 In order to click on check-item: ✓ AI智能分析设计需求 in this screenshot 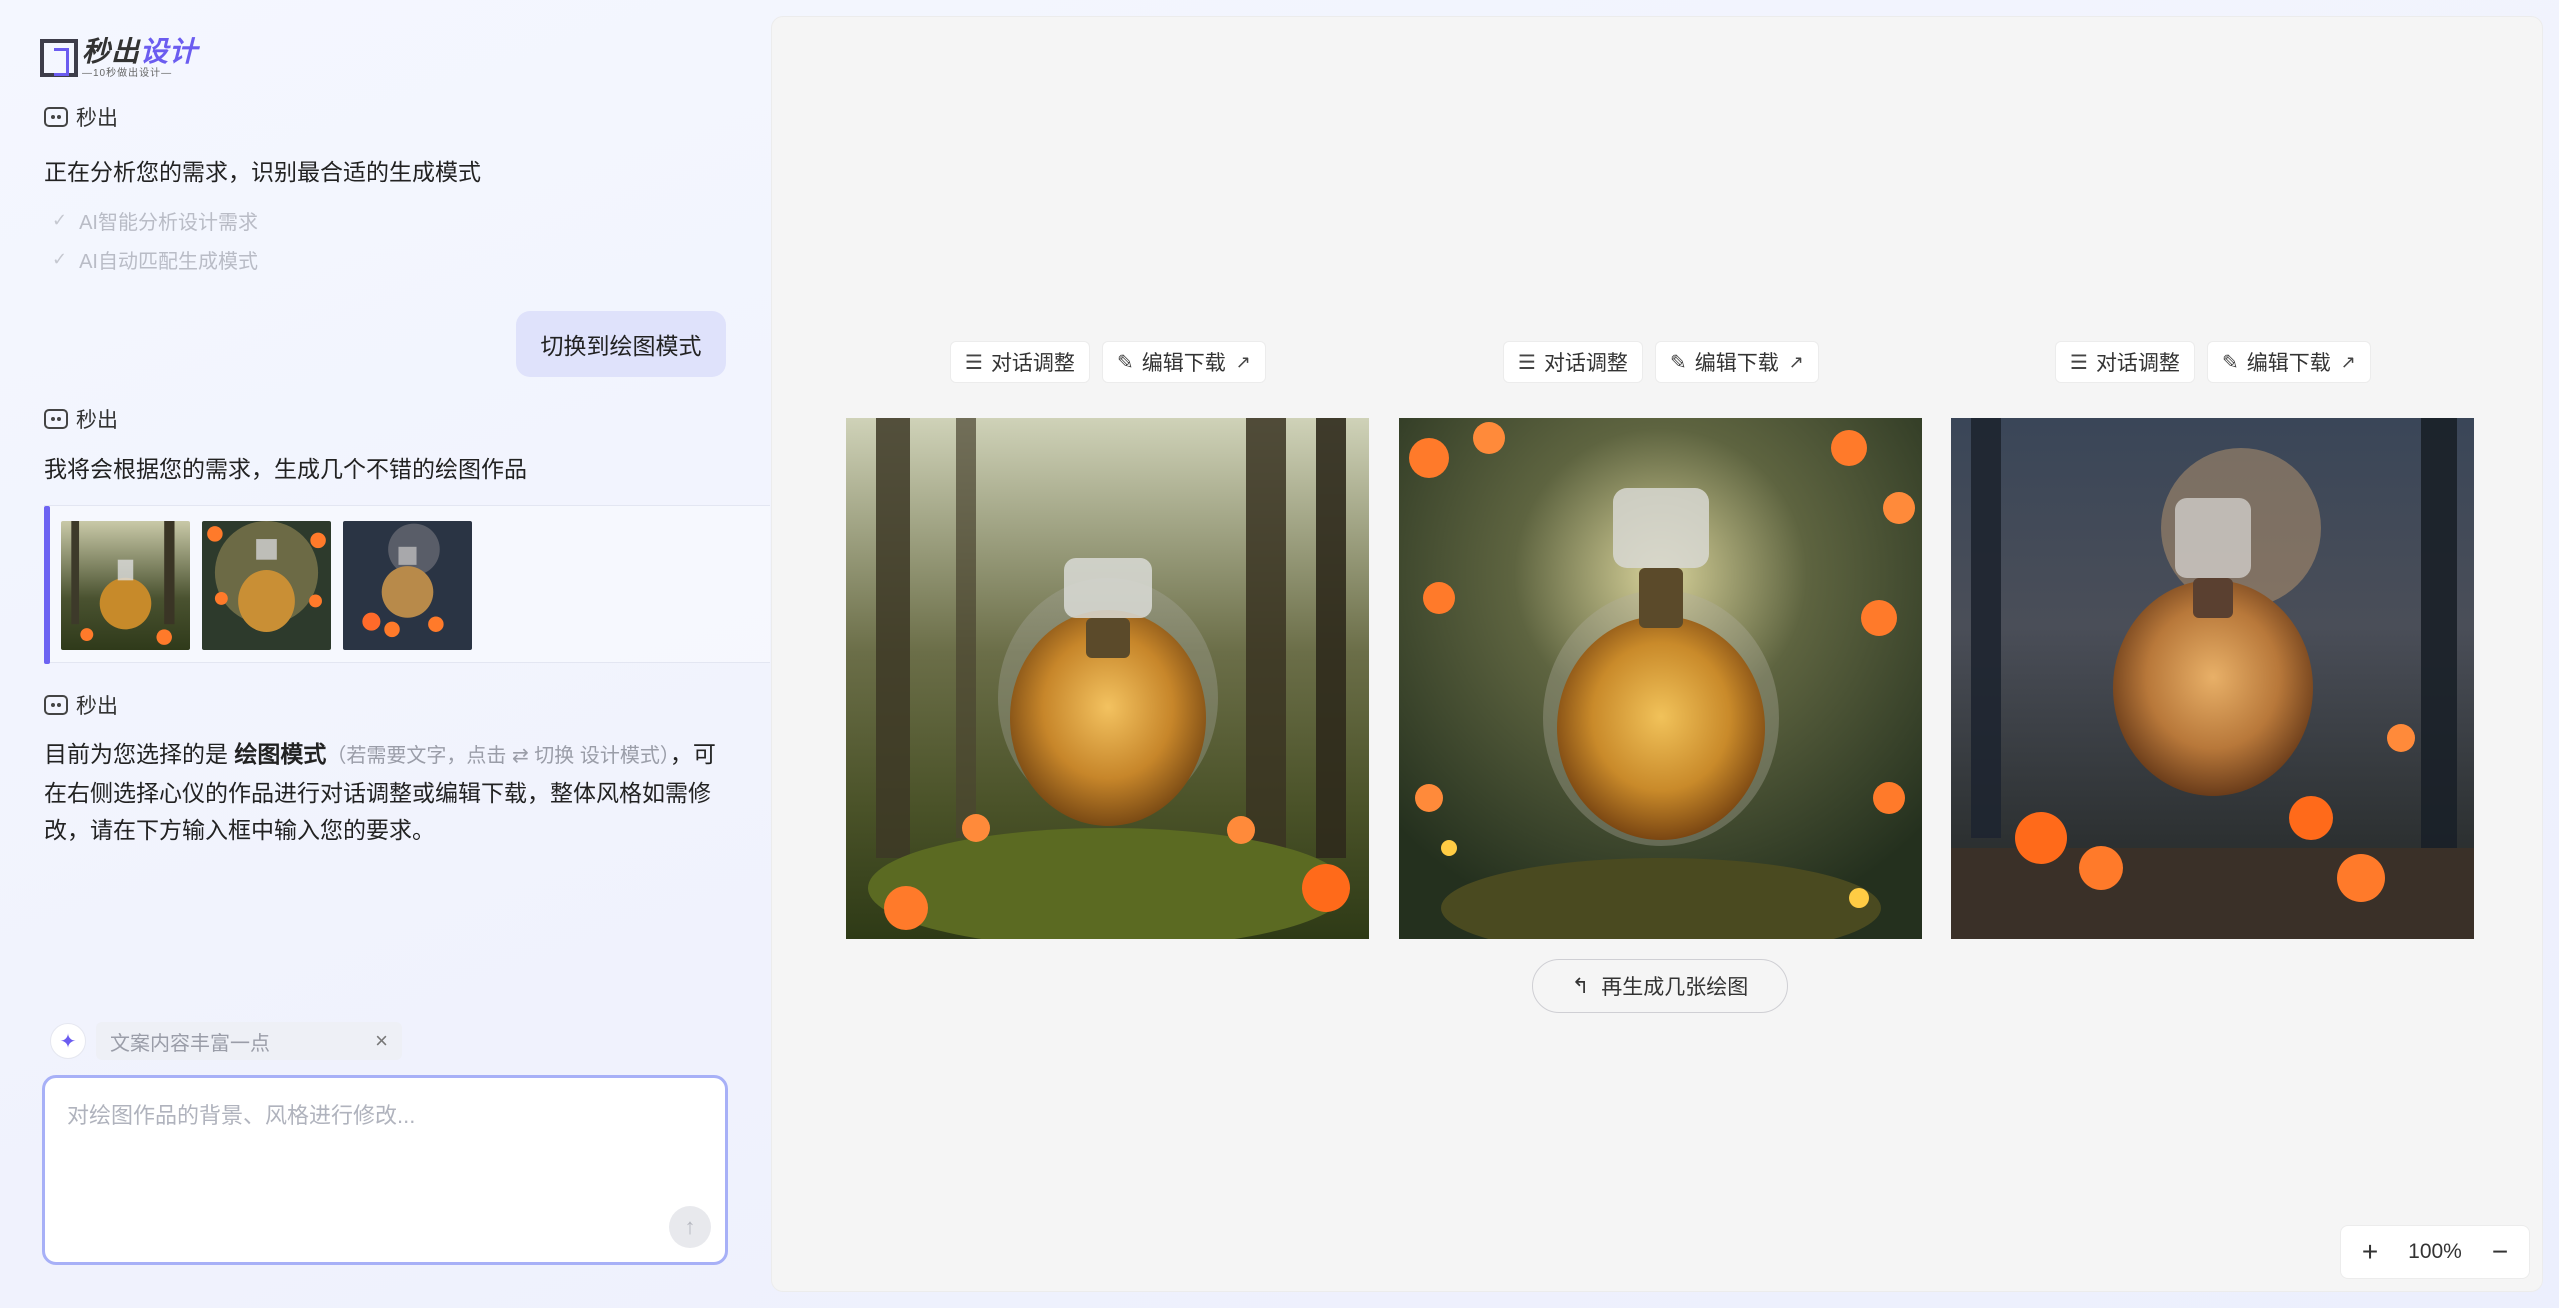, I will do `click(155, 220)`.